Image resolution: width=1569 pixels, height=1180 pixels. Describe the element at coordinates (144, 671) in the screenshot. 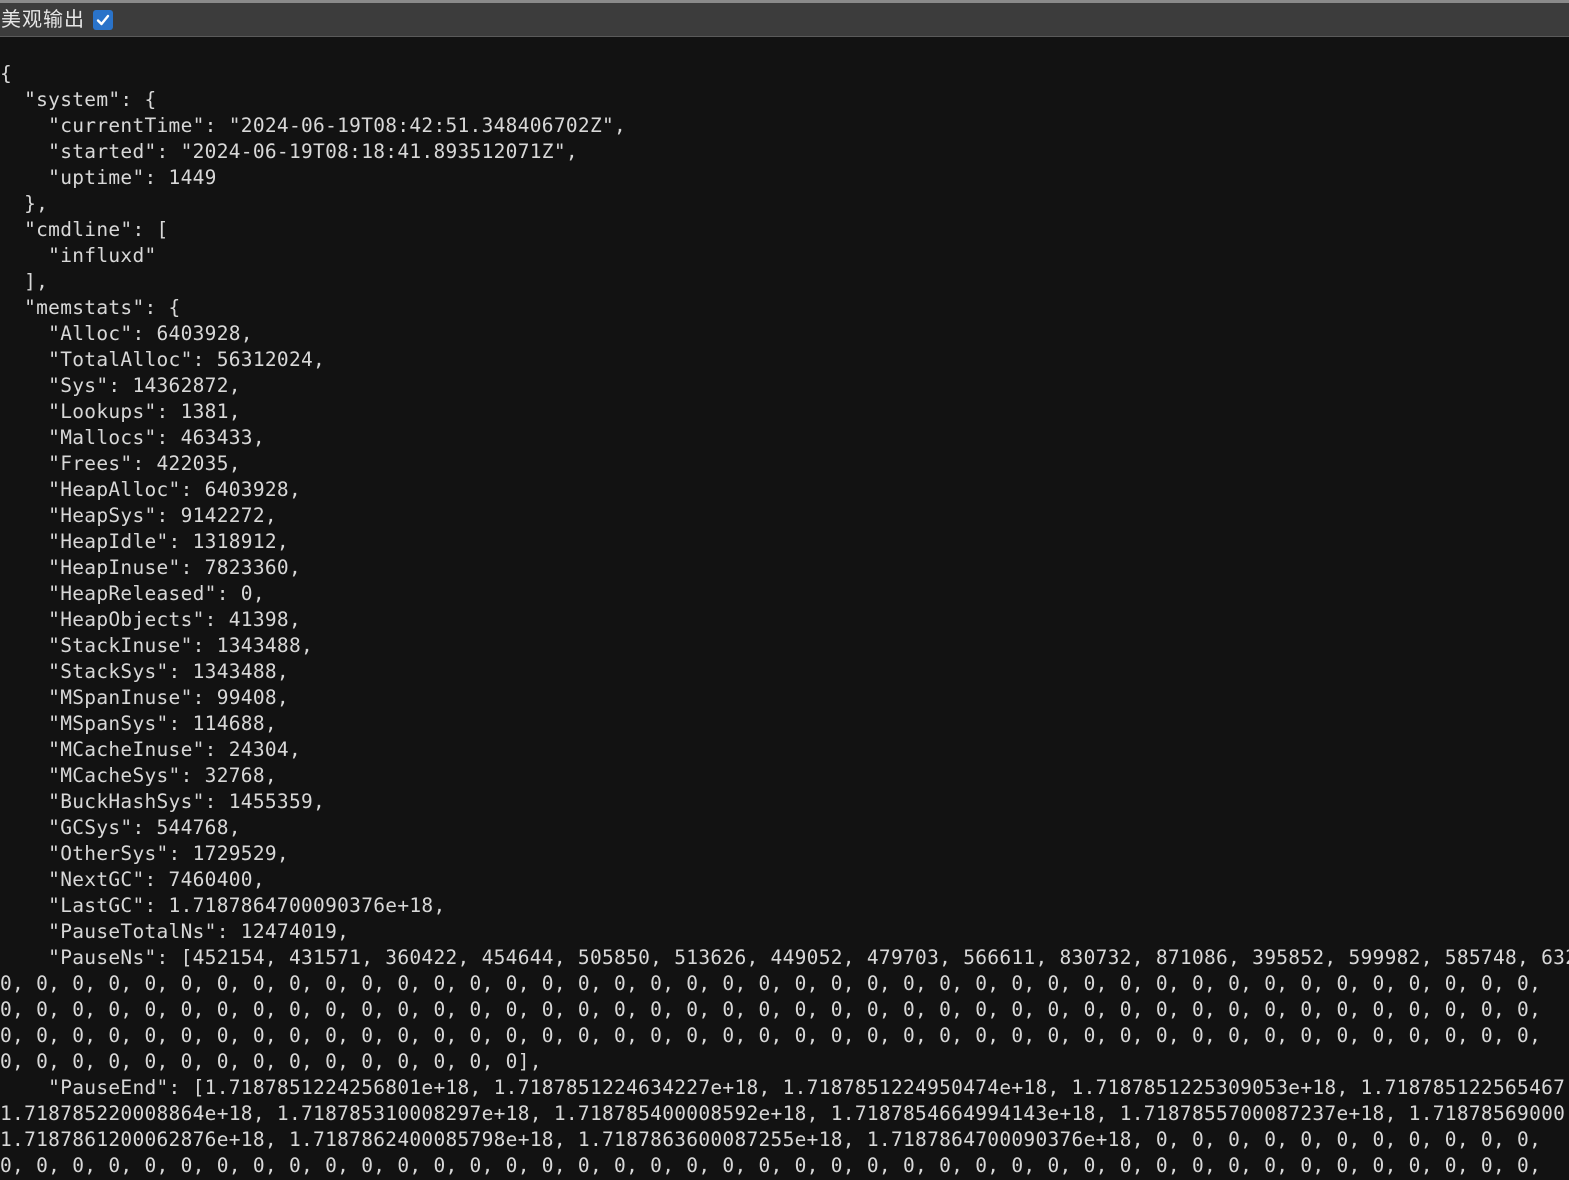

I see `json-line: "StackSys": 1343488,` at that location.